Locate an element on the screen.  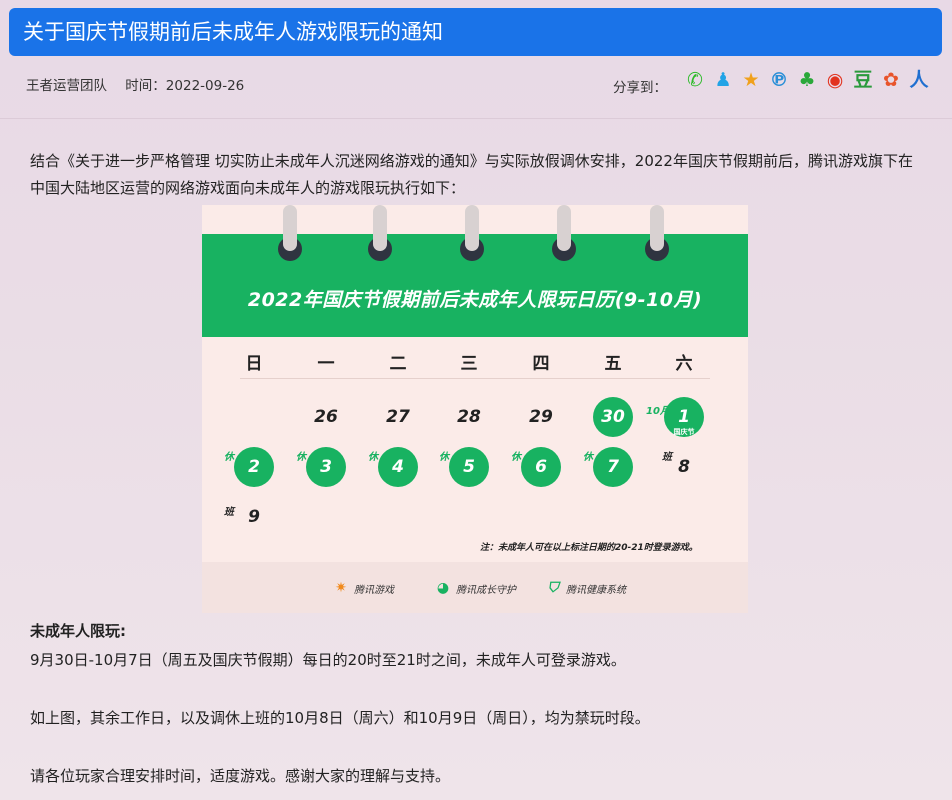
weekday-label: 五 is located at coordinates (613, 364).